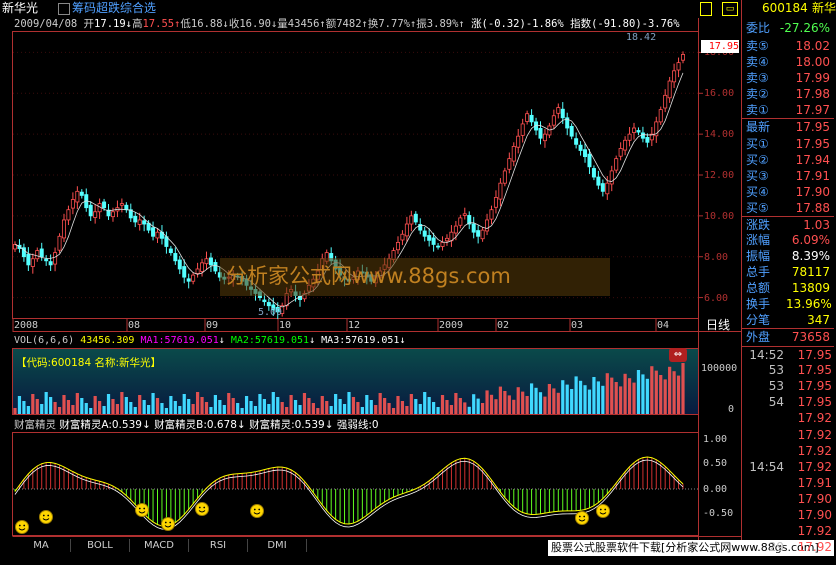 Image resolution: width=836 pixels, height=565 pixels. Describe the element at coordinates (719, 135) in the screenshot. I see `price-axis-label: 14.00` at that location.